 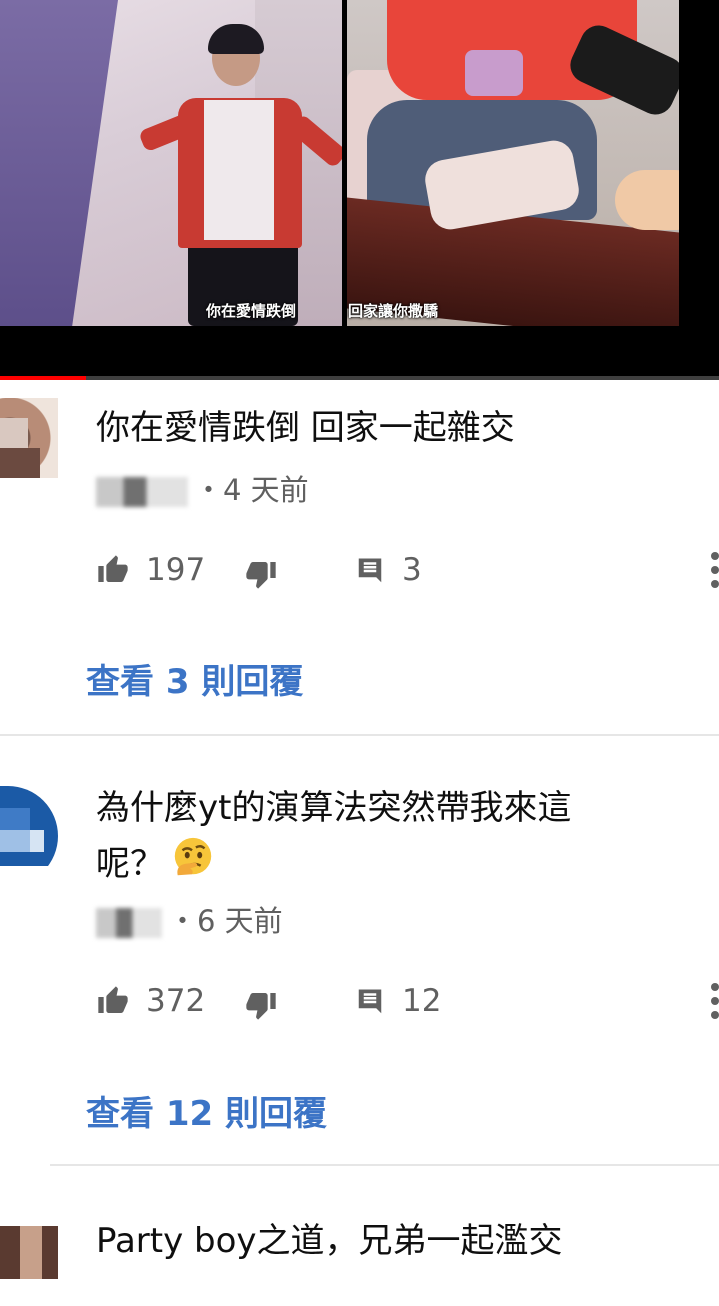 I want to click on view-replies-link: 查看 3 則回覆, so click(x=194, y=682).